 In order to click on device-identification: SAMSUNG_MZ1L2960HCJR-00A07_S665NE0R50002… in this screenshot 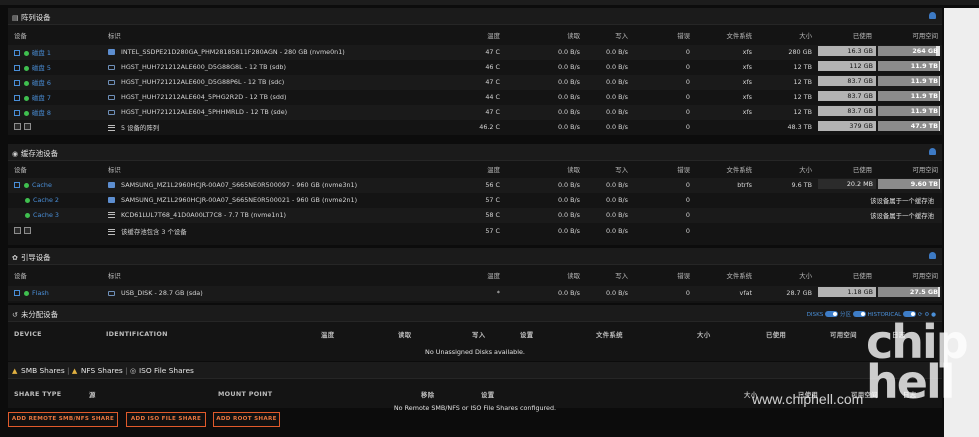, I will do `click(239, 200)`.